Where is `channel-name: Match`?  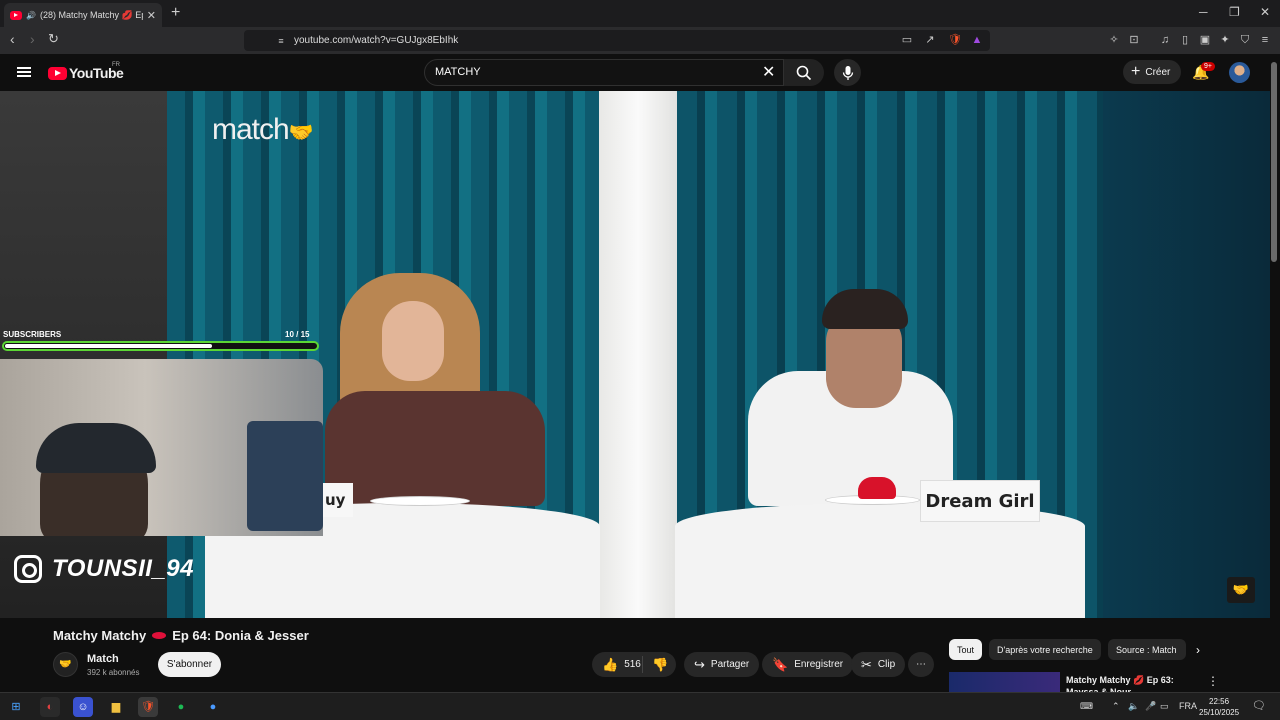
channel-name: Match is located at coordinates (103, 659).